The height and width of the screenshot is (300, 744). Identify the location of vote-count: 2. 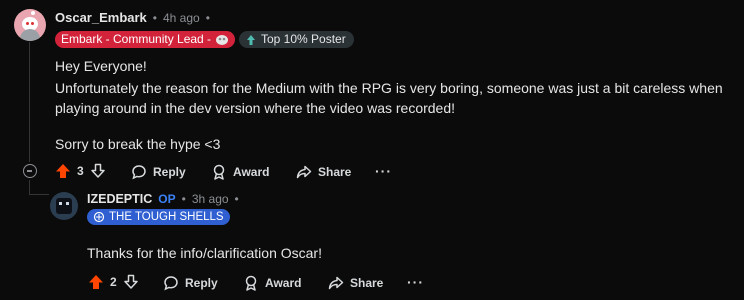
(113, 282).